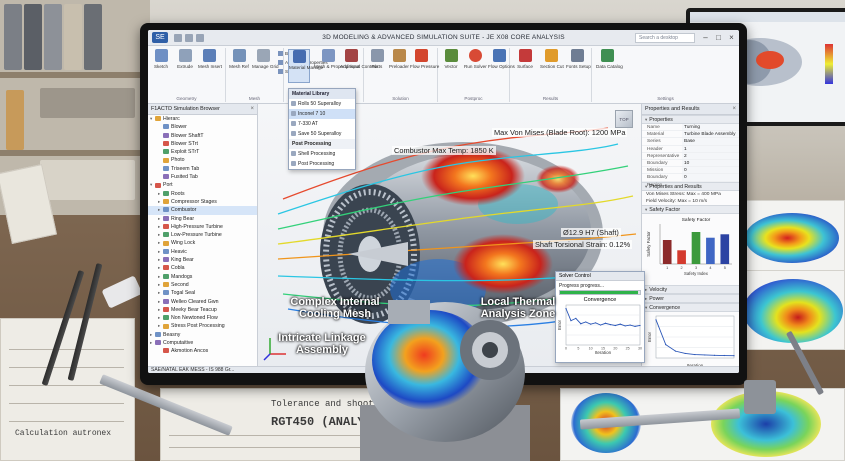  What do you see at coordinates (359, 59) in the screenshot?
I see `ribbon-button: Additional Controls` at bounding box center [359, 59].